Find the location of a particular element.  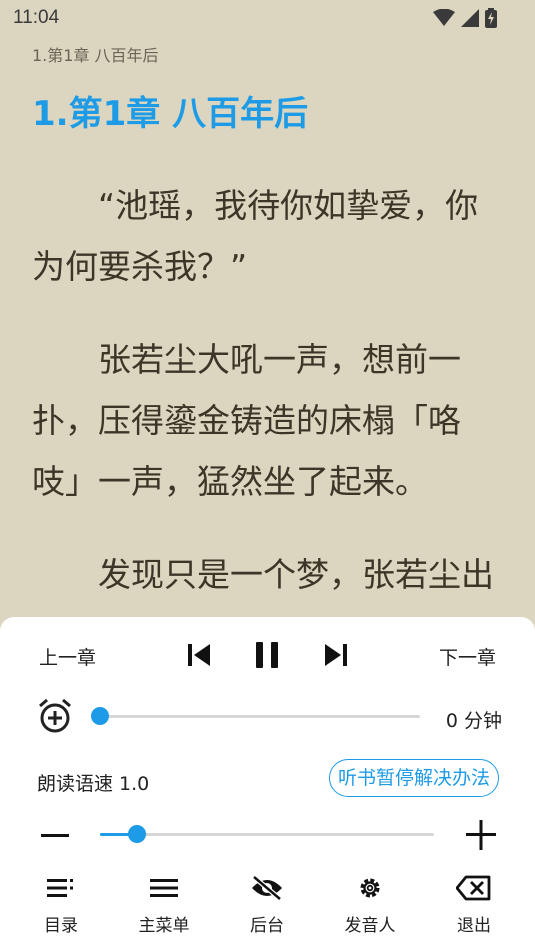

bottom-nav: 目录 主菜单 后台 发音人 退出 is located at coordinates (267, 909).